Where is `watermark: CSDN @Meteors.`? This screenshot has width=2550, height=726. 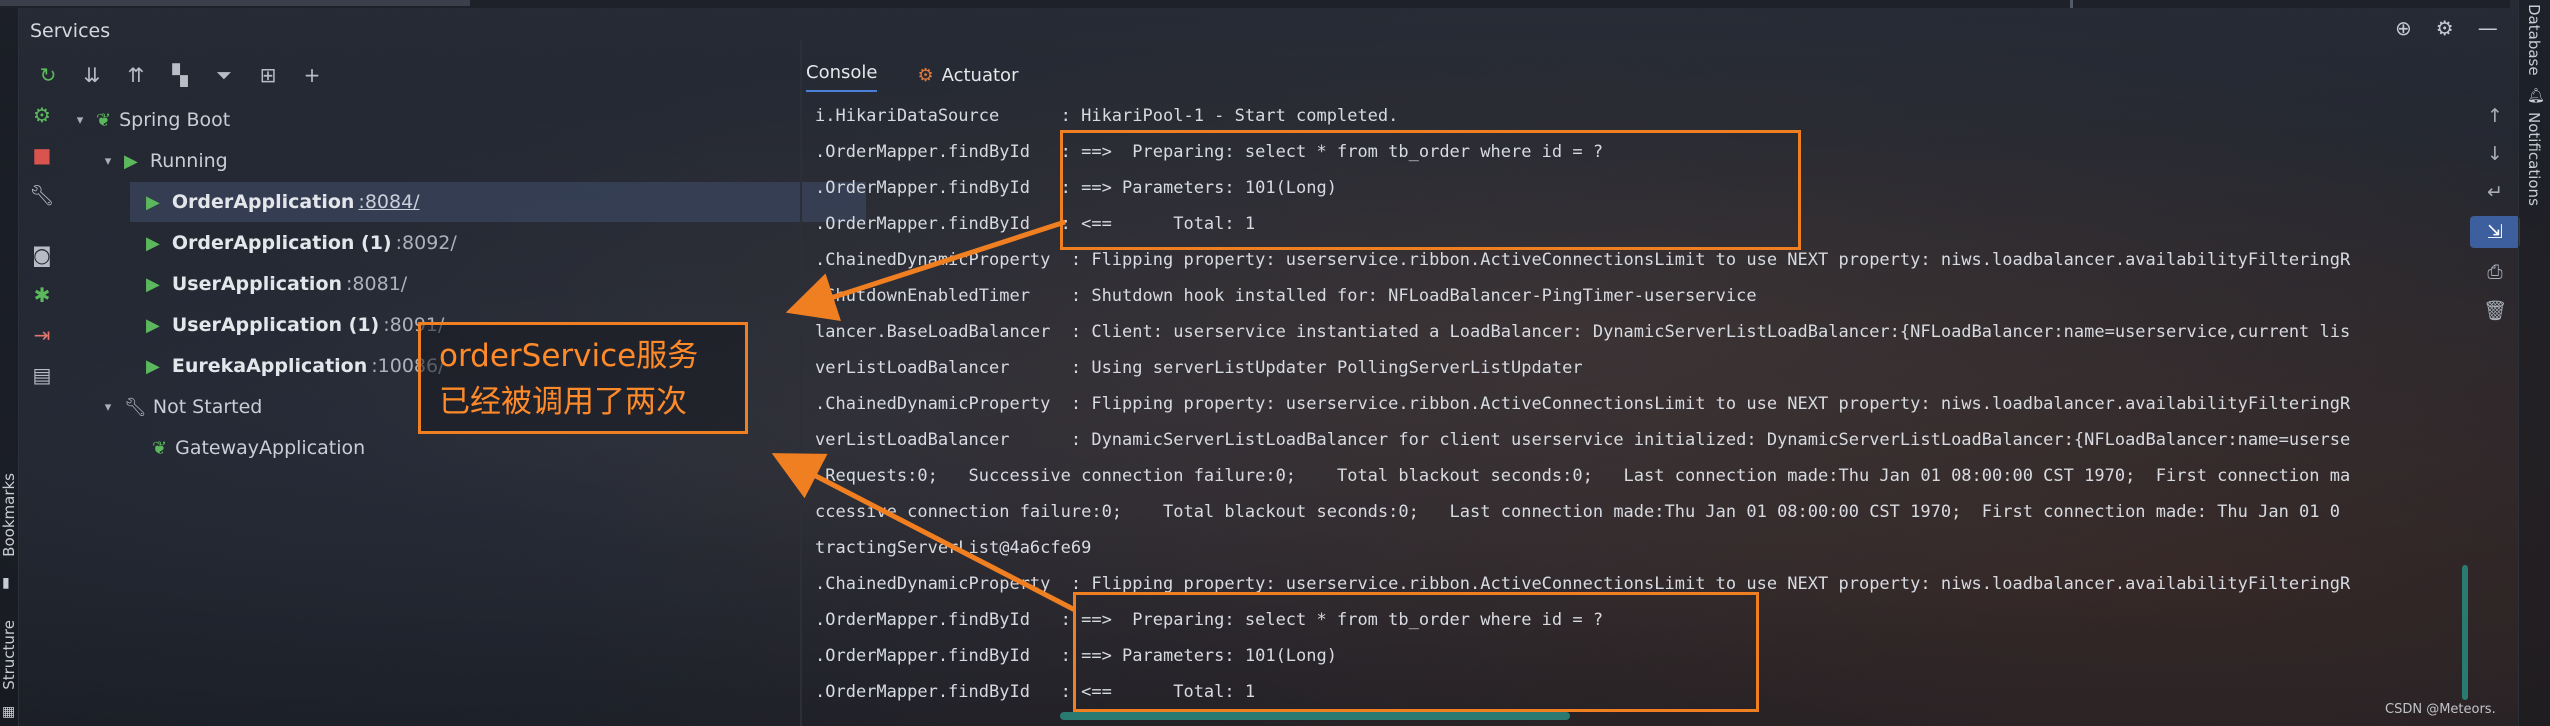
watermark: CSDN @Meteors. is located at coordinates (2440, 709).